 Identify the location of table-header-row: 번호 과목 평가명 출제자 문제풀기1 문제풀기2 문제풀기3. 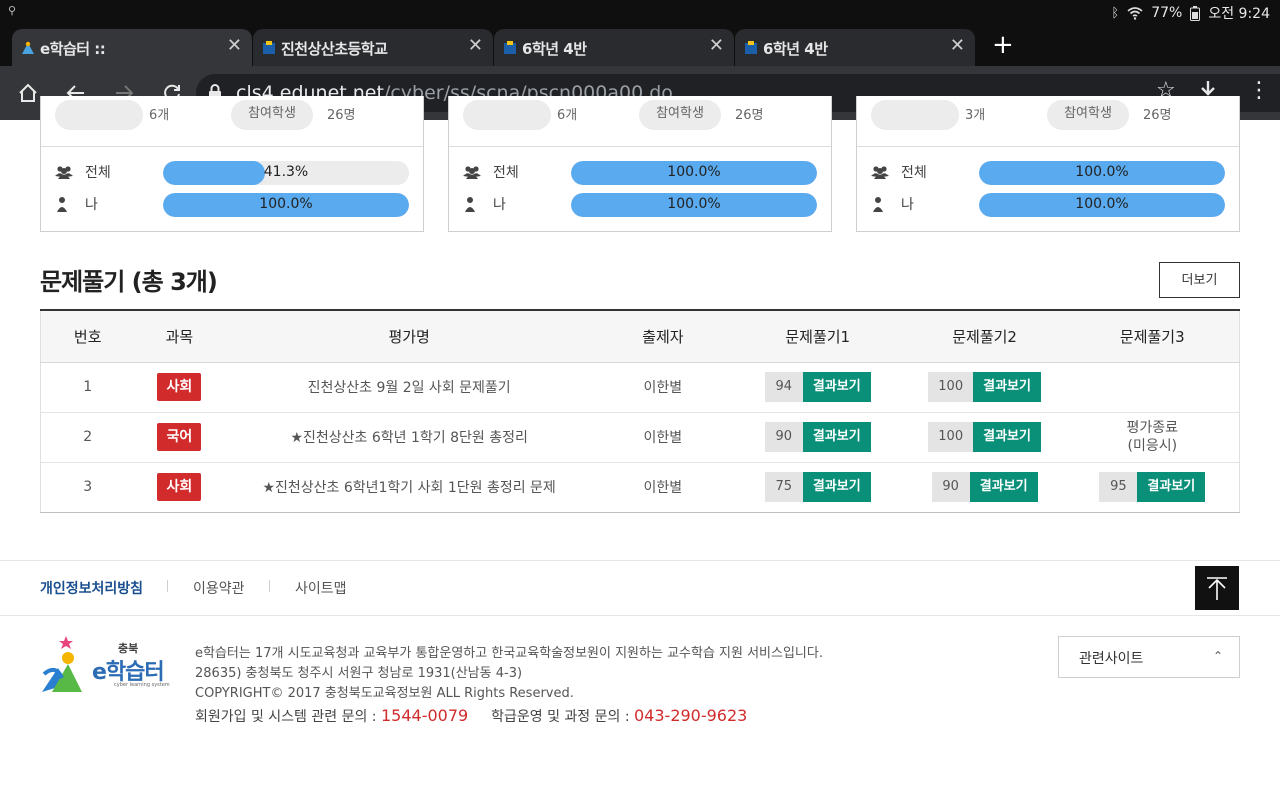
(640, 336).